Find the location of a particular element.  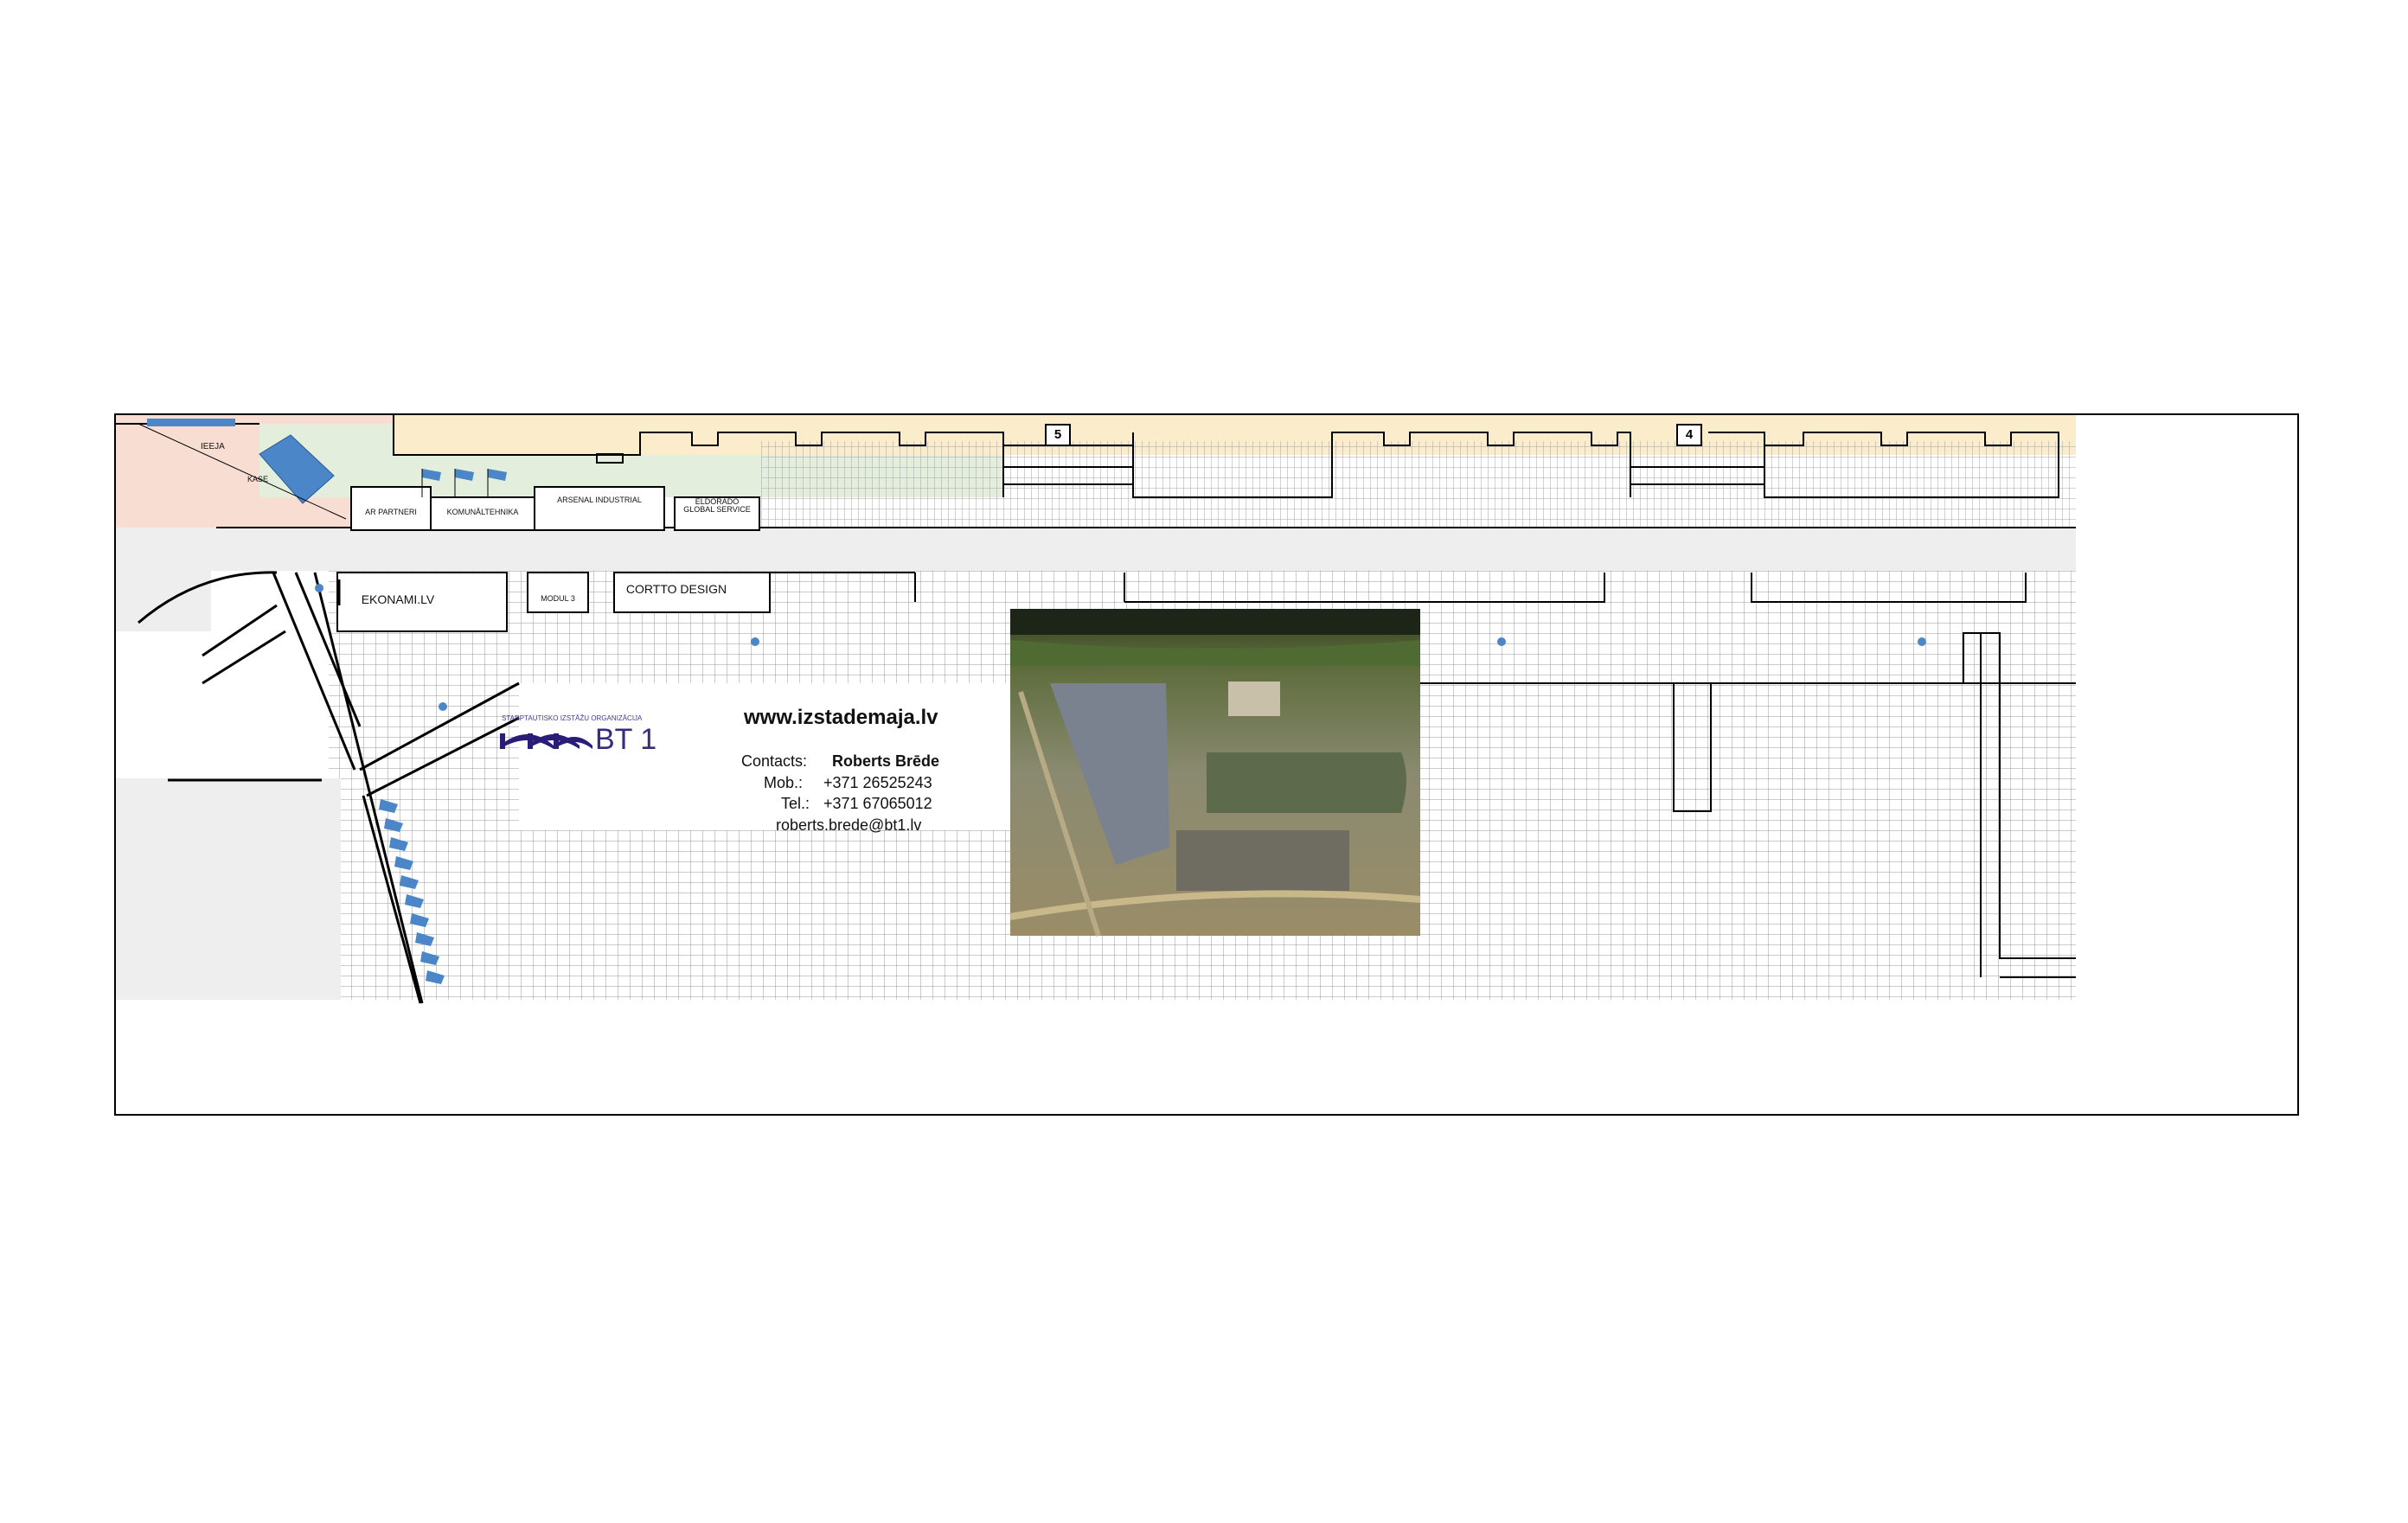

email-link: roberts.brede@bt1.lv is located at coordinates (848, 826).